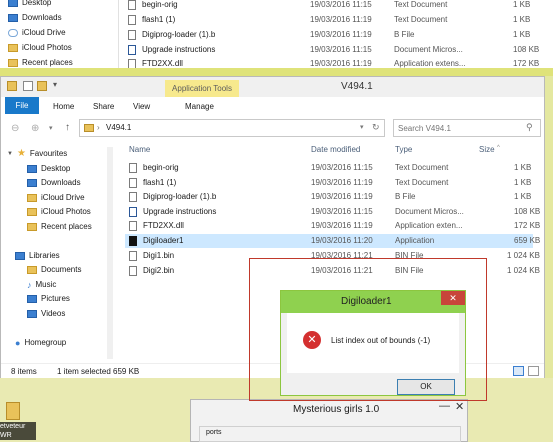 This screenshot has height=442, width=553. Describe the element at coordinates (362, 127) in the screenshot. I see `address-dropdown-icon: ▾` at that location.